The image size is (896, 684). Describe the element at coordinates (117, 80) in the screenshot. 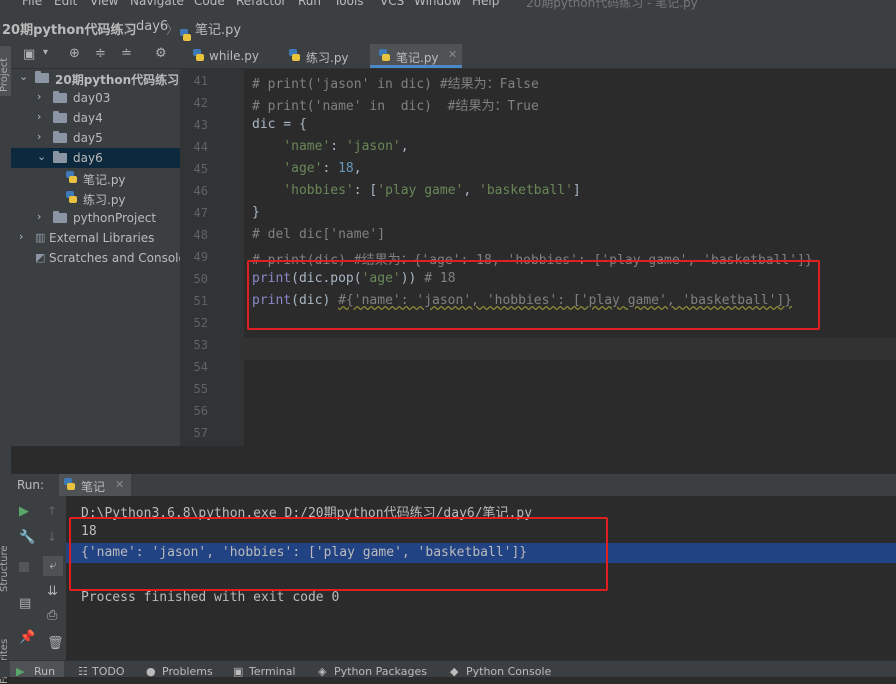

I see `tree-item-label: 20期python代码练习` at that location.